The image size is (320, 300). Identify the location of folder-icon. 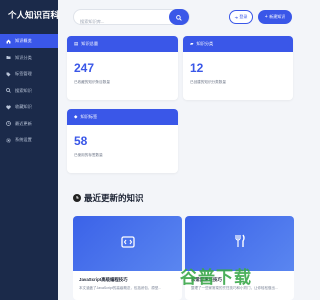
(8, 57).